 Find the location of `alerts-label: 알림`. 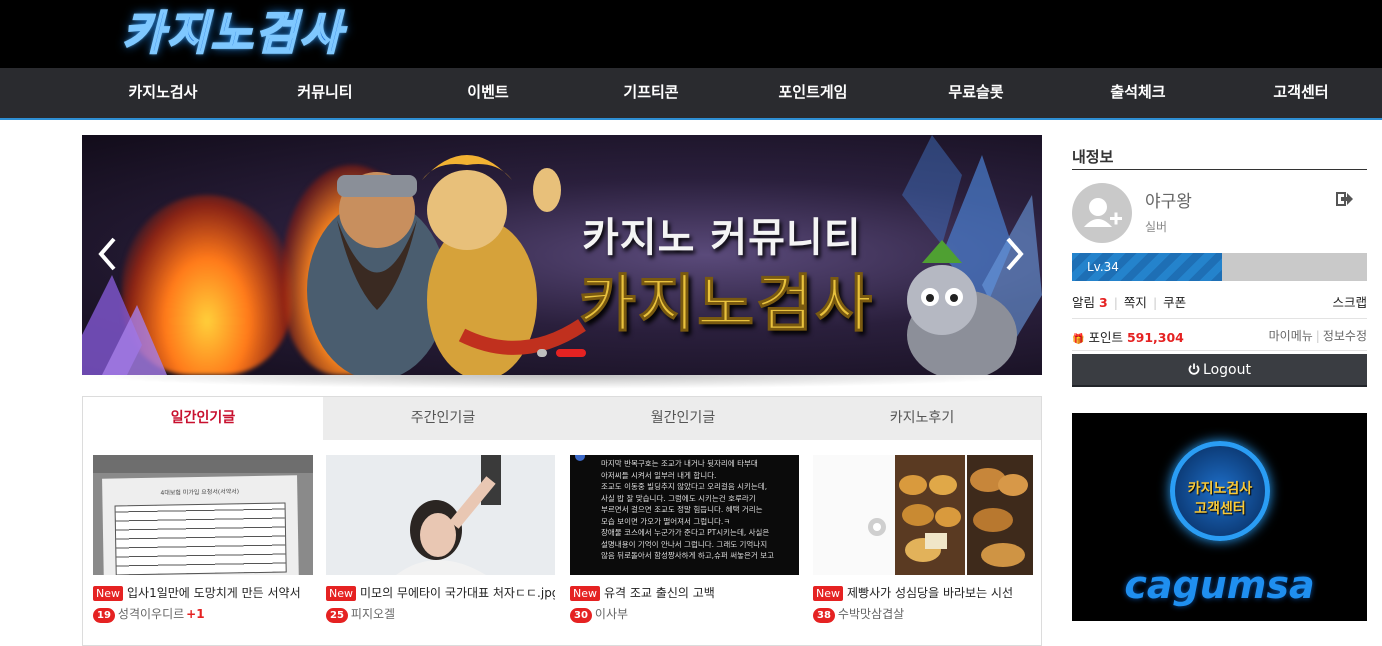

alerts-label: 알림 is located at coordinates (1084, 302).